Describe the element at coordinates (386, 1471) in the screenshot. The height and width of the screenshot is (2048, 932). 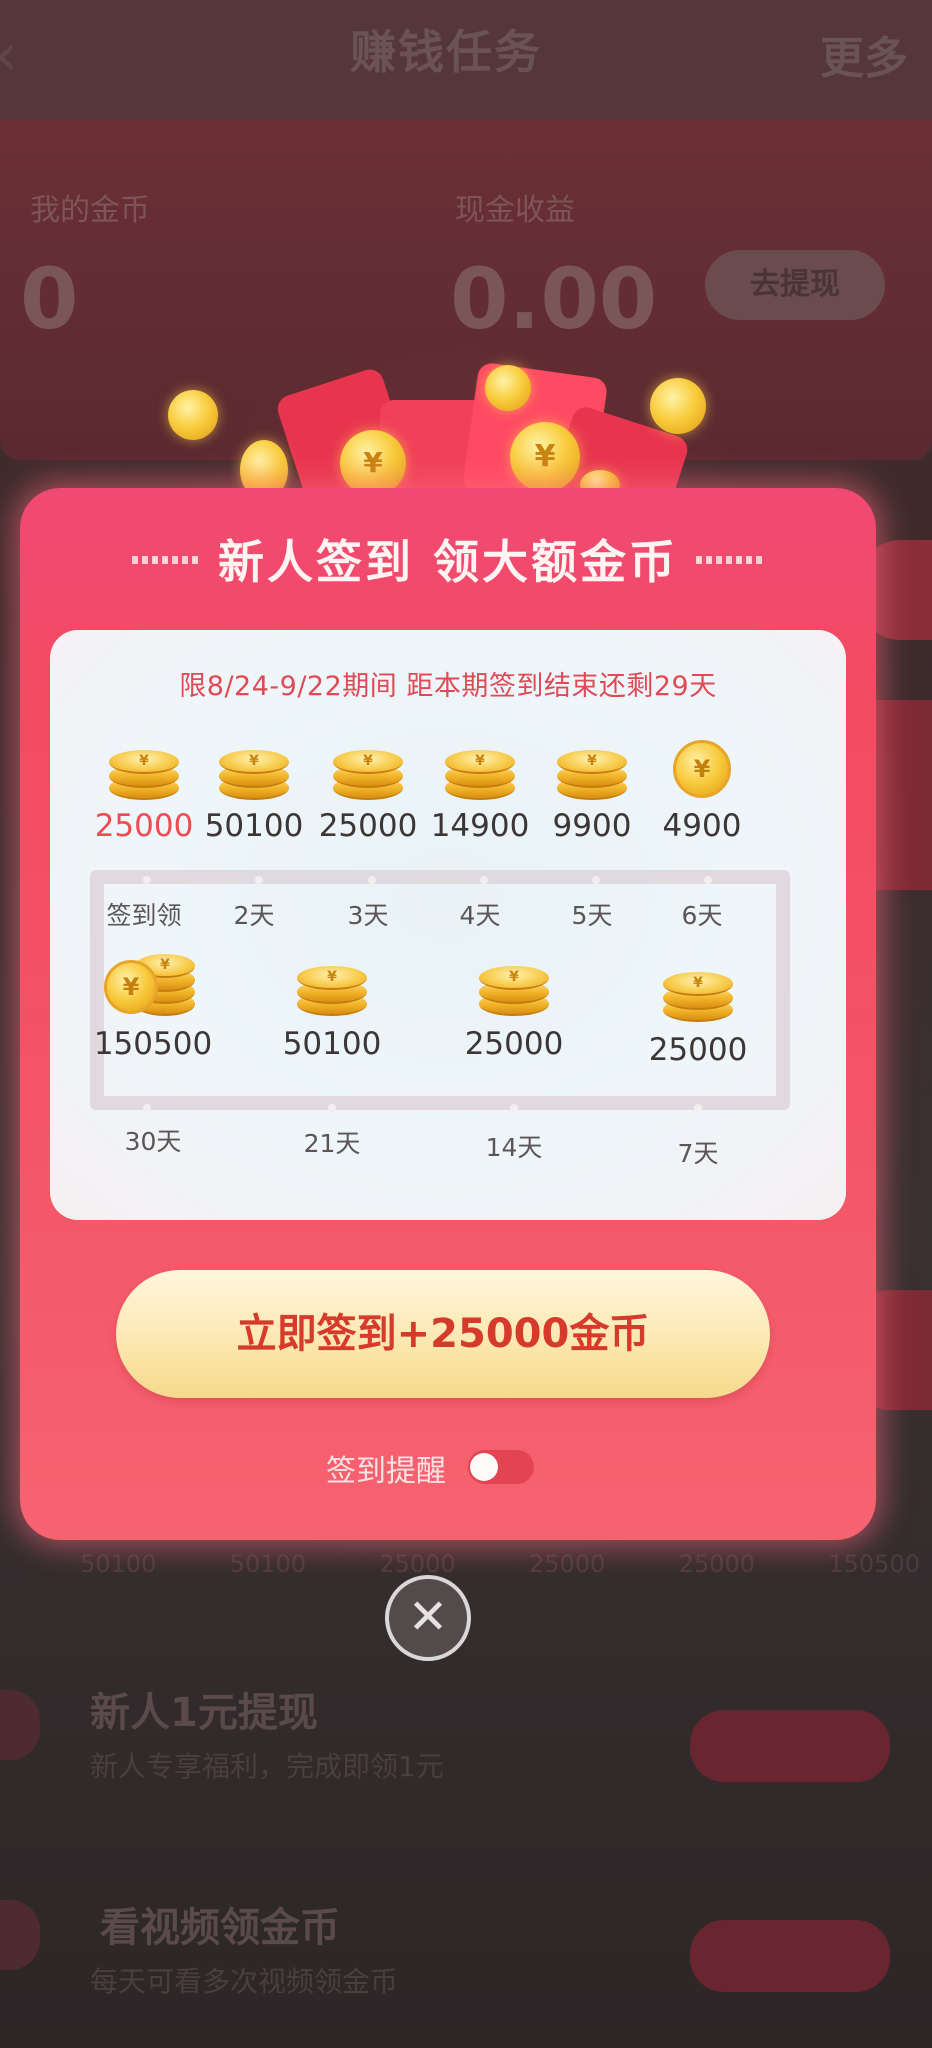
I see `reminder-label: 签到提醒` at that location.